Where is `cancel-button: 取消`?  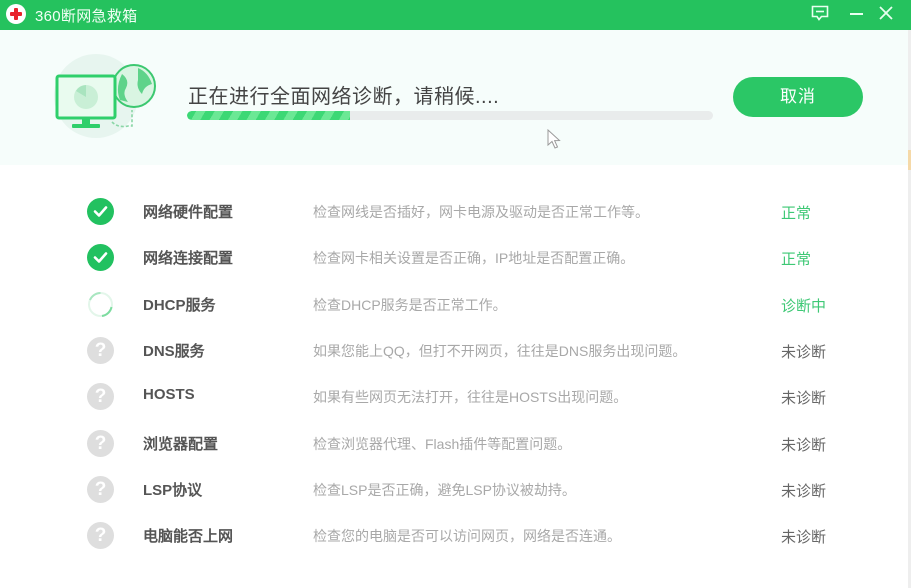
cancel-button: 取消 is located at coordinates (798, 97).